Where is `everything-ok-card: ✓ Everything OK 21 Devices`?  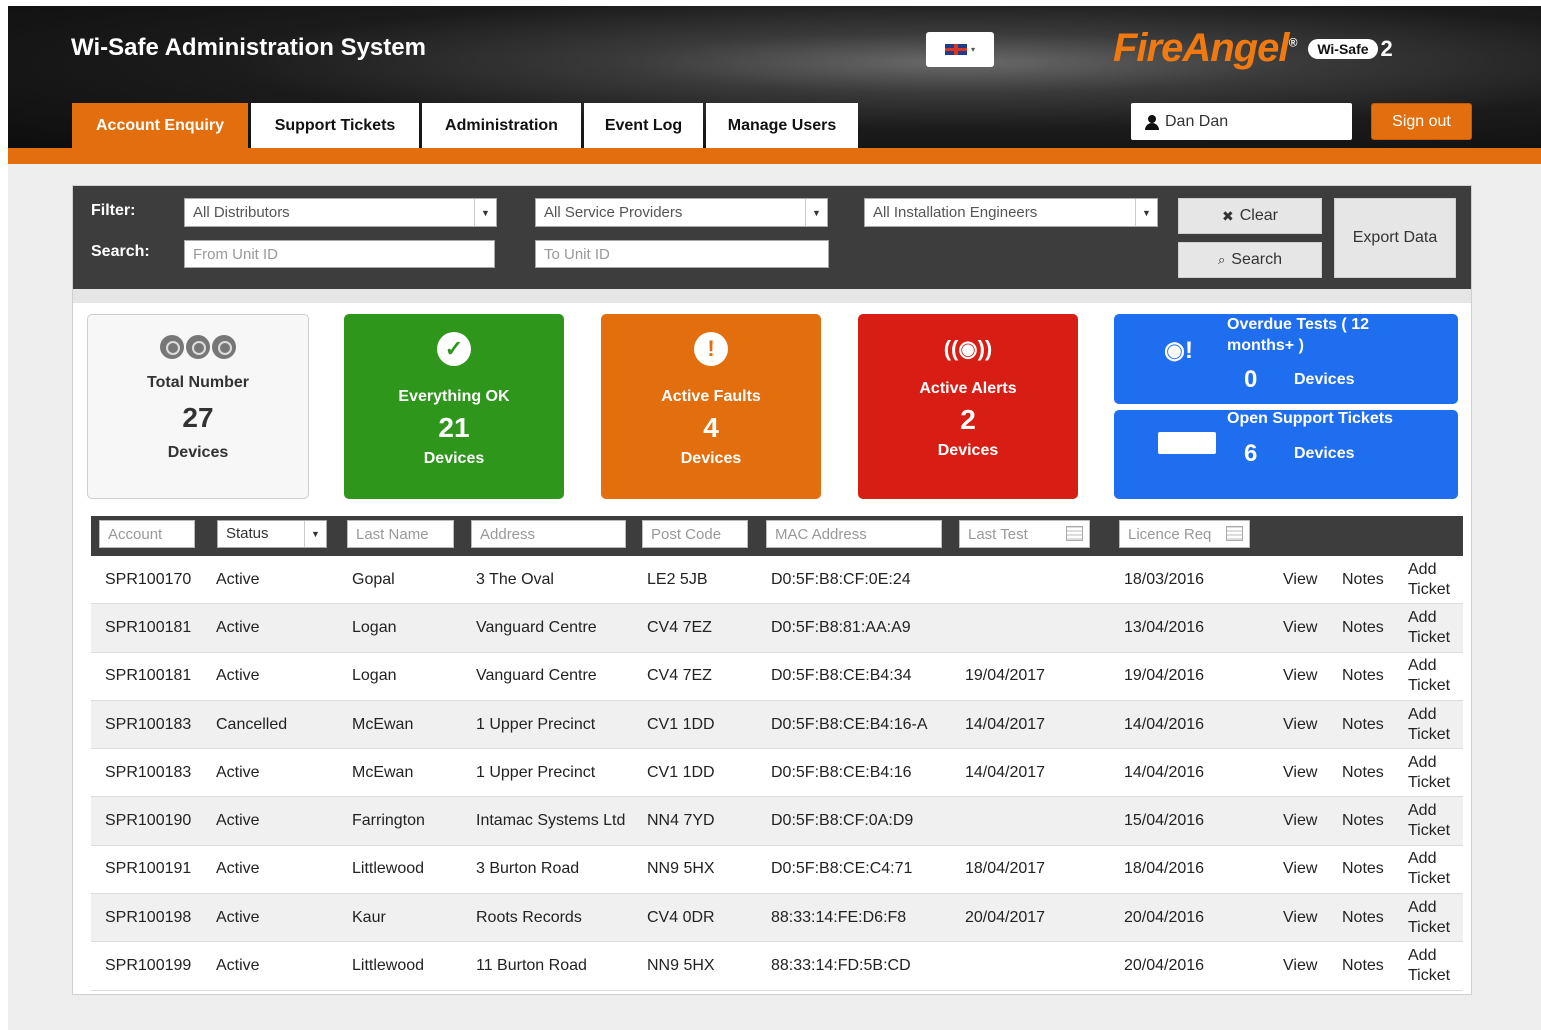 everything-ok-card: ✓ Everything OK 21 Devices is located at coordinates (454, 406).